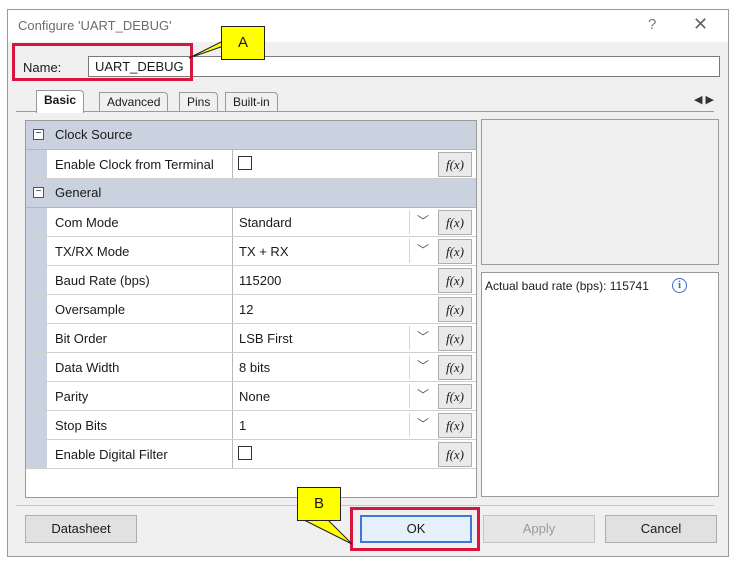  What do you see at coordinates (42, 67) in the screenshot?
I see `name-label: Name:` at bounding box center [42, 67].